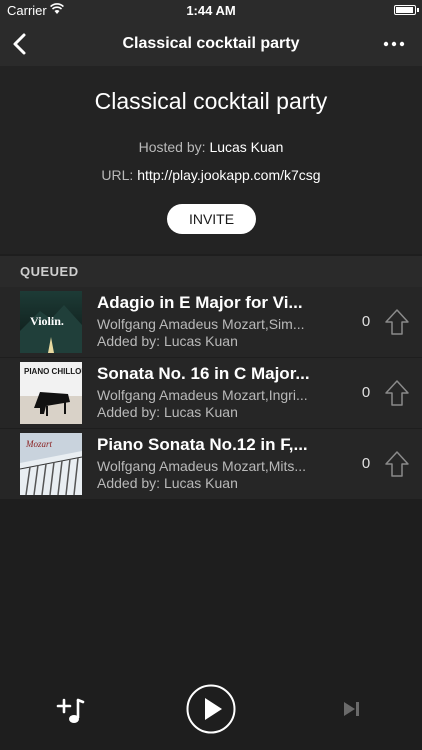  Describe the element at coordinates (352, 709) in the screenshot. I see `skip-next-icon` at that location.